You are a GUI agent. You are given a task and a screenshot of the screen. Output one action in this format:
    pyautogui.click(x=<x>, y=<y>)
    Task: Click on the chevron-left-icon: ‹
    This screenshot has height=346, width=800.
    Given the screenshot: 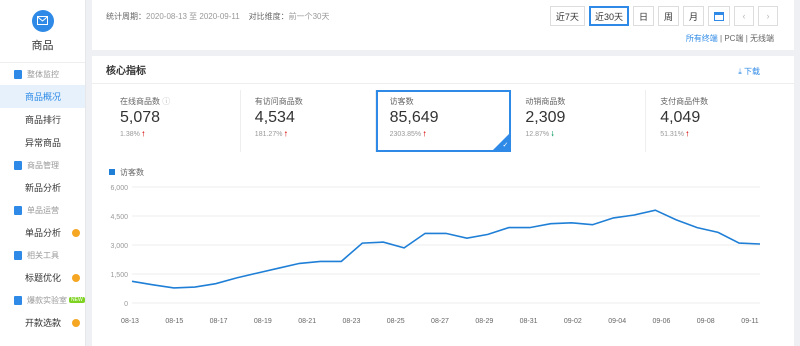 What is the action you would take?
    pyautogui.click(x=744, y=16)
    